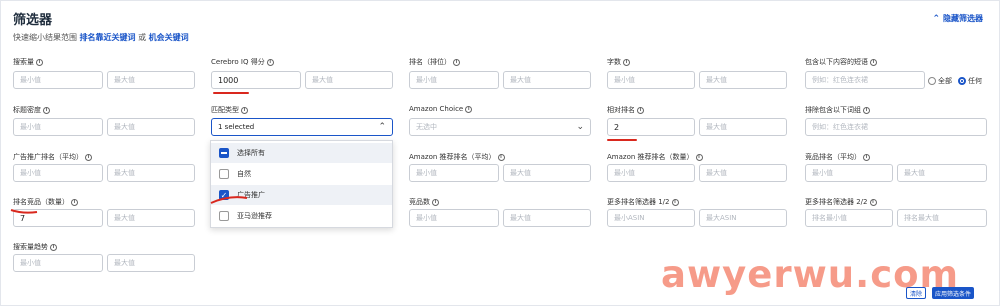 Image resolution: width=1000 pixels, height=306 pixels. What do you see at coordinates (932, 81) in the screenshot?
I see `radio-all-dot` at bounding box center [932, 81].